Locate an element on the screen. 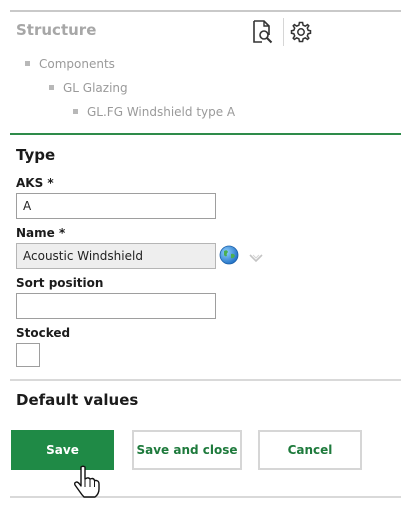 Image resolution: width=401 pixels, height=506 pixels. aks-input is located at coordinates (116, 206).